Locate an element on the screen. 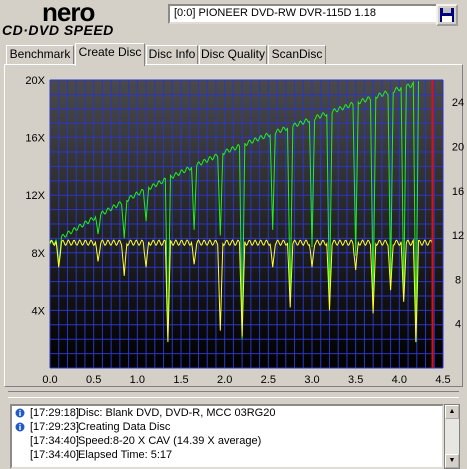  log-text: Disc: Blank DVD, DVD-R, MCC 03RG20 is located at coordinates (177, 413).